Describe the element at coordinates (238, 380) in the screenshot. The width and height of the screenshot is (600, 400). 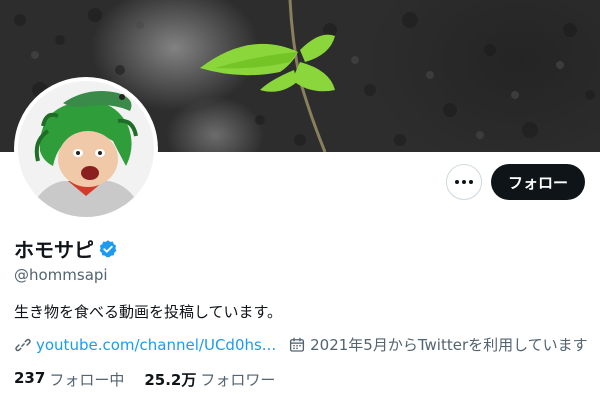
I see `followers-label: フォロワー` at that location.